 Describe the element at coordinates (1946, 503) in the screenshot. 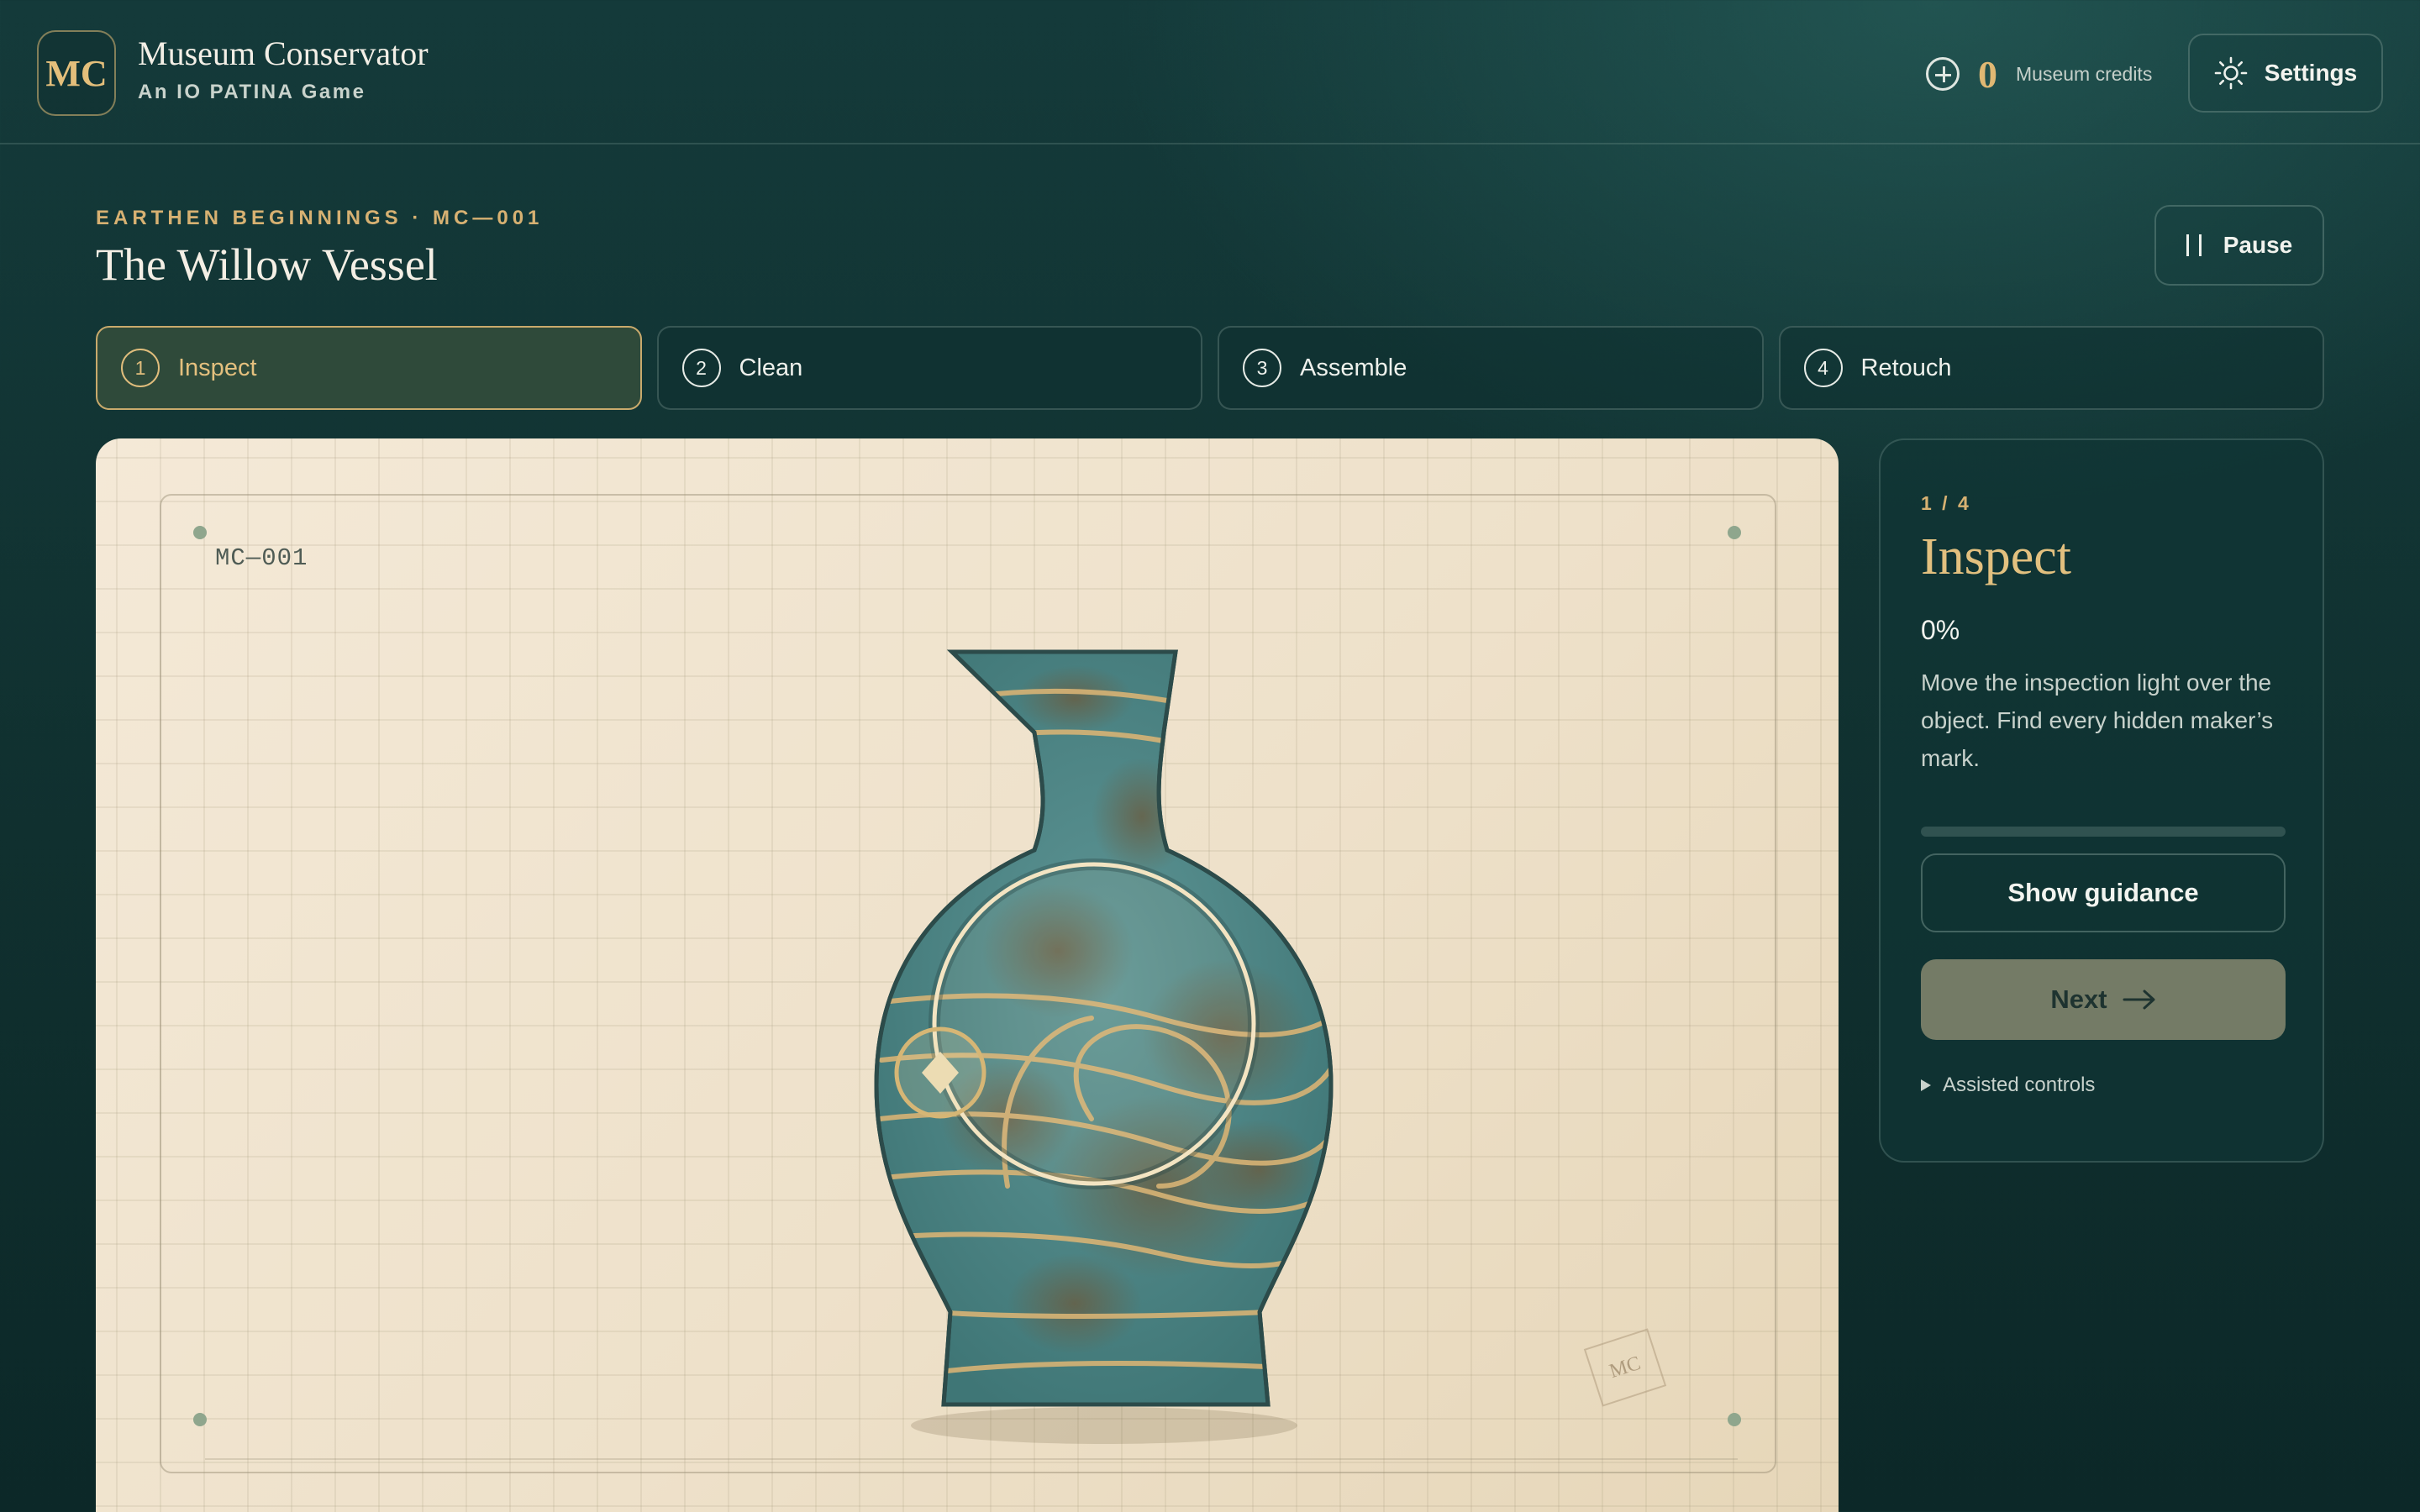

I see `step-counter: 1 / 4` at that location.